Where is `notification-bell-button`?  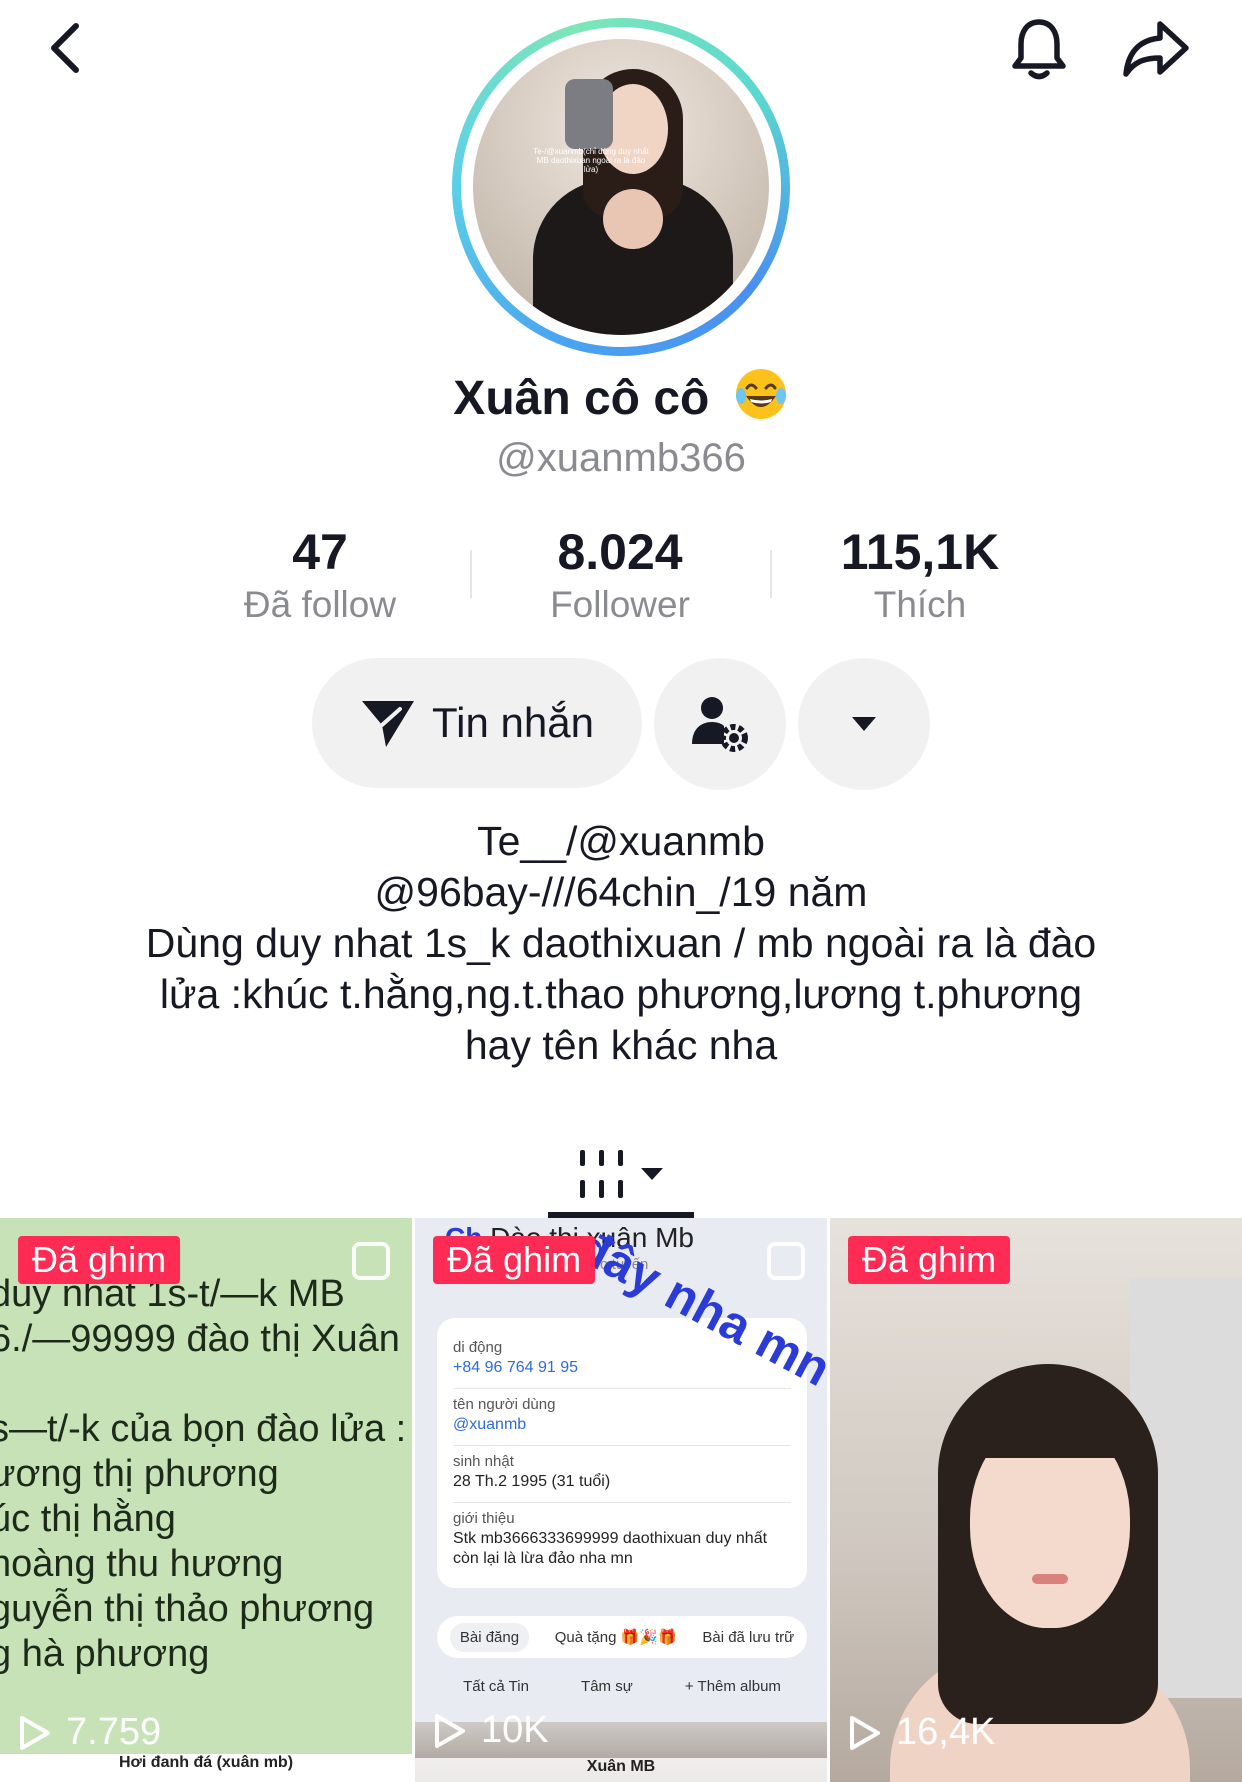
notification-bell-button is located at coordinates (1039, 49).